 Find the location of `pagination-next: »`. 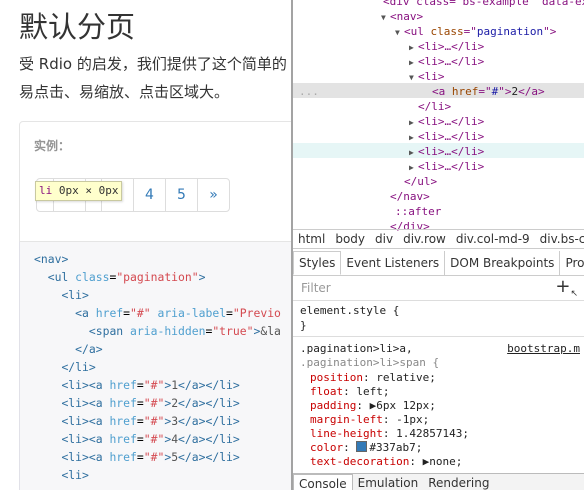

pagination-next: » is located at coordinates (213, 195).